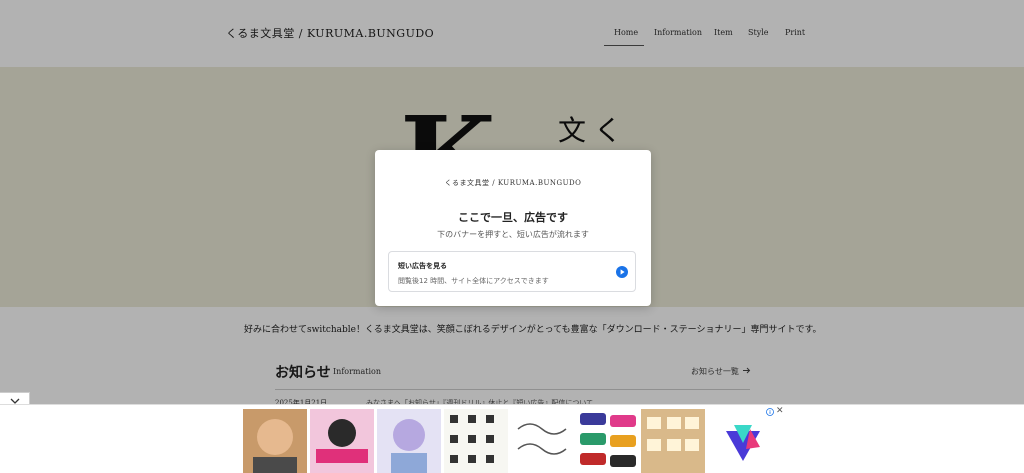 The width and height of the screenshot is (1024, 473). What do you see at coordinates (473, 281) in the screenshot?
I see `watch-ad-description: 閲覧後12 時間、サイト全体にアクセスできます` at bounding box center [473, 281].